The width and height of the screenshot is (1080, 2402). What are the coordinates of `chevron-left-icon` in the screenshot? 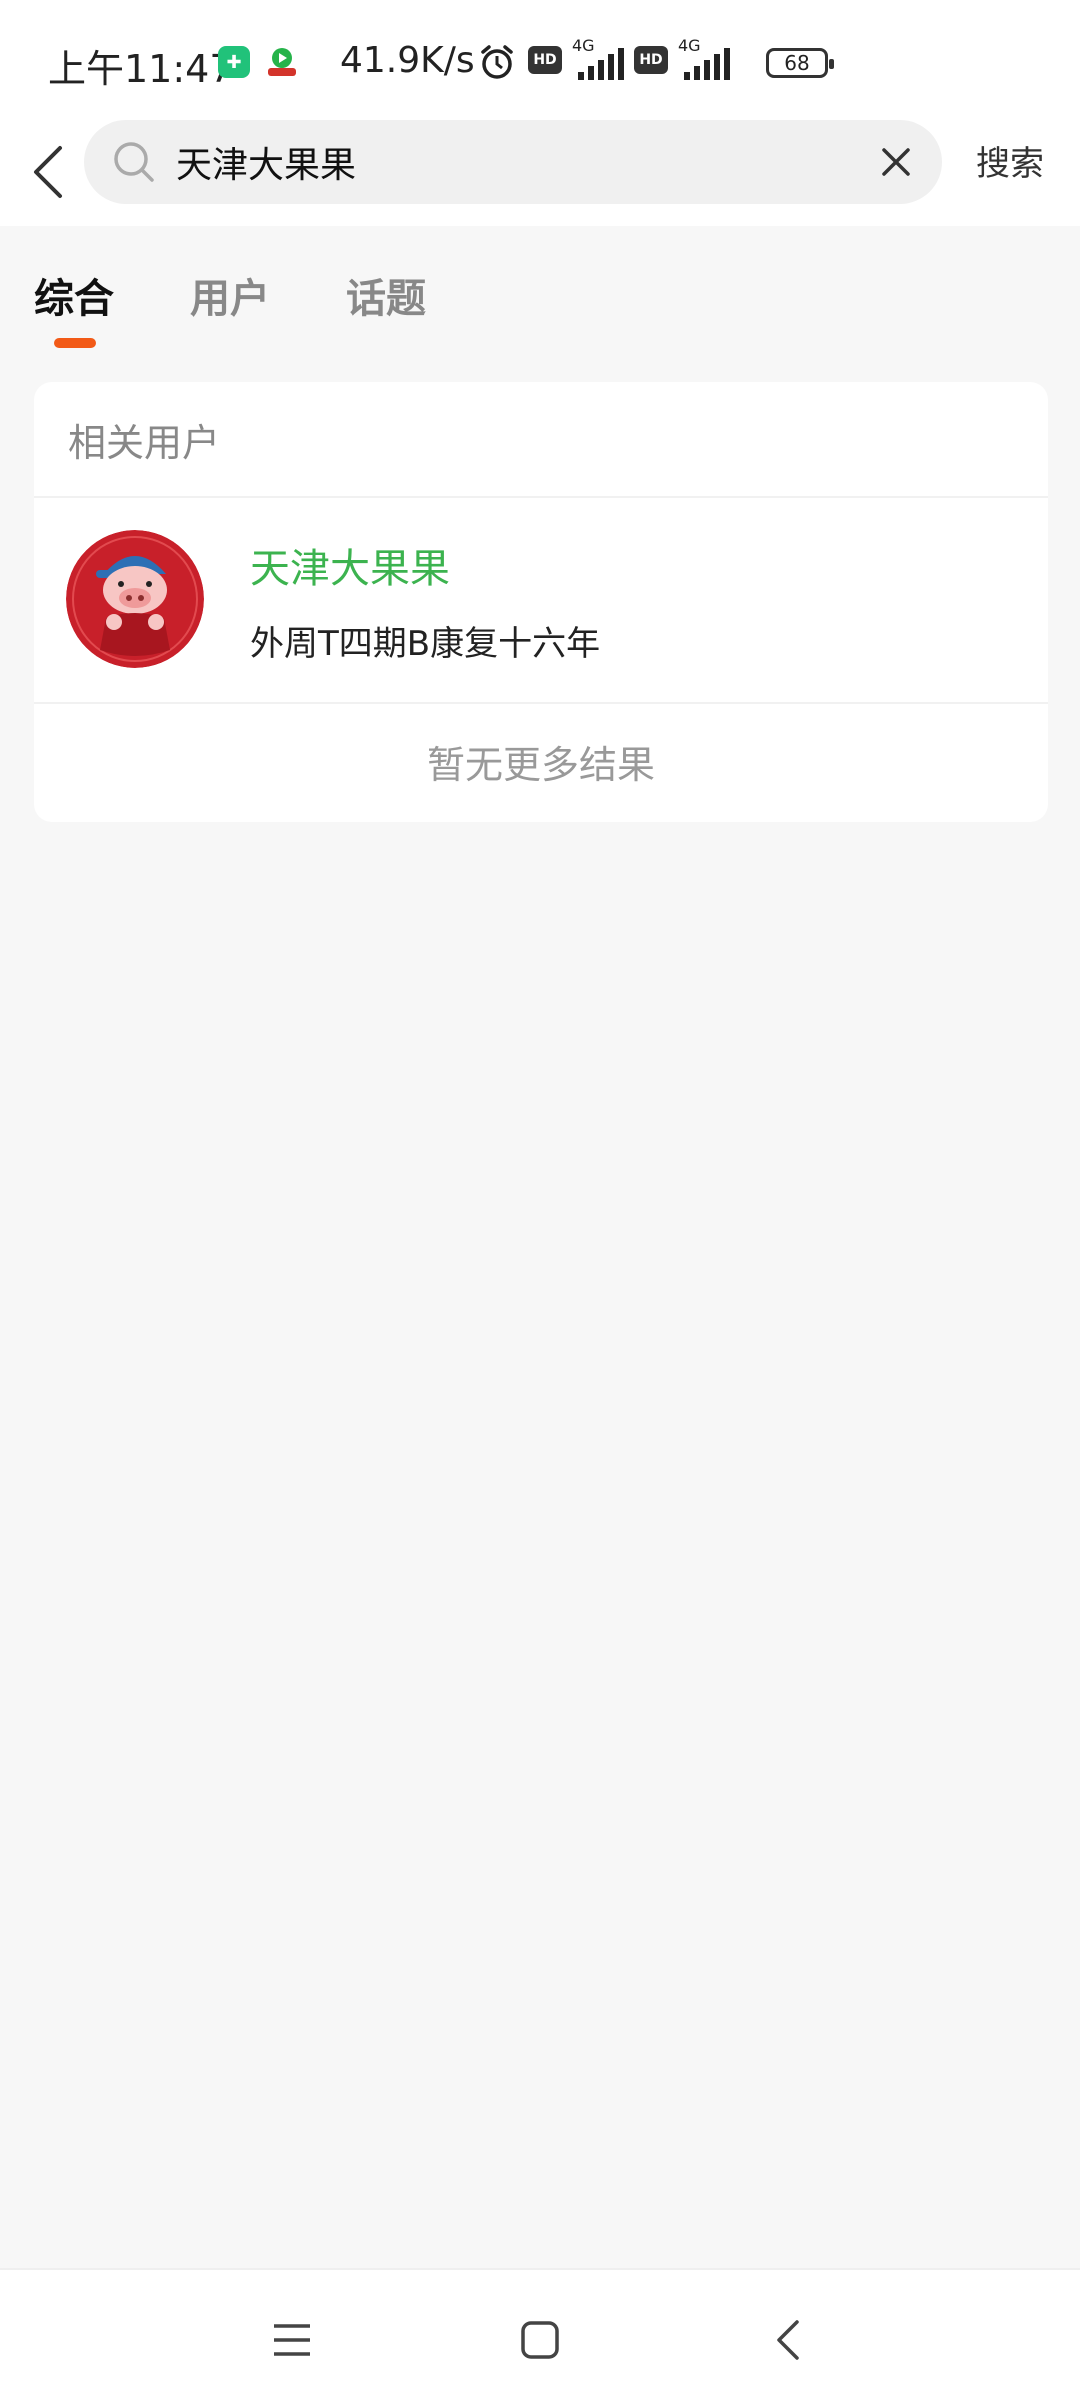 It's located at (48, 172).